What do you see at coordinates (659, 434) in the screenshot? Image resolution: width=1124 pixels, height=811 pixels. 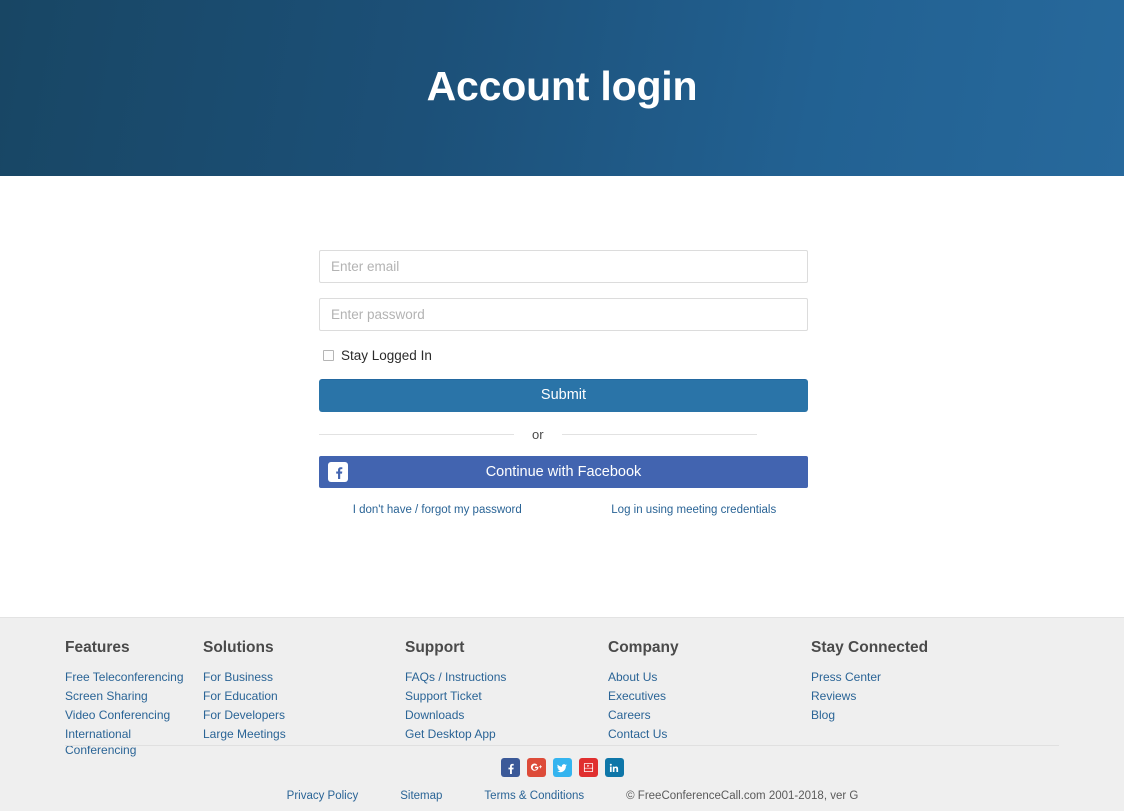 I see `divider-line-right` at bounding box center [659, 434].